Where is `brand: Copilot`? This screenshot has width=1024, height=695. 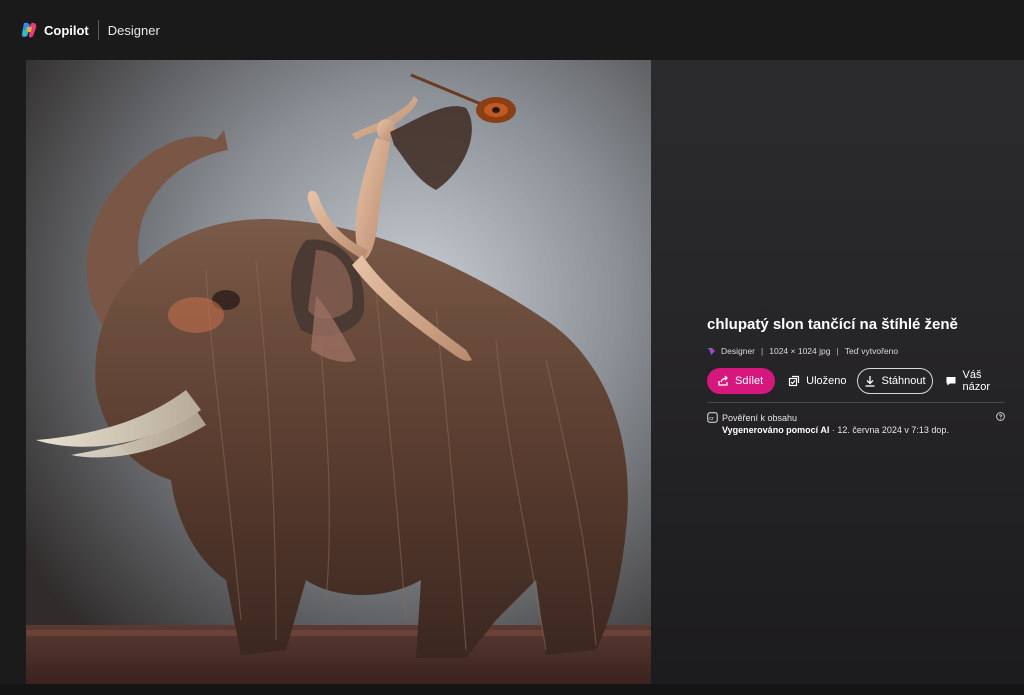
brand: Copilot is located at coordinates (54, 30).